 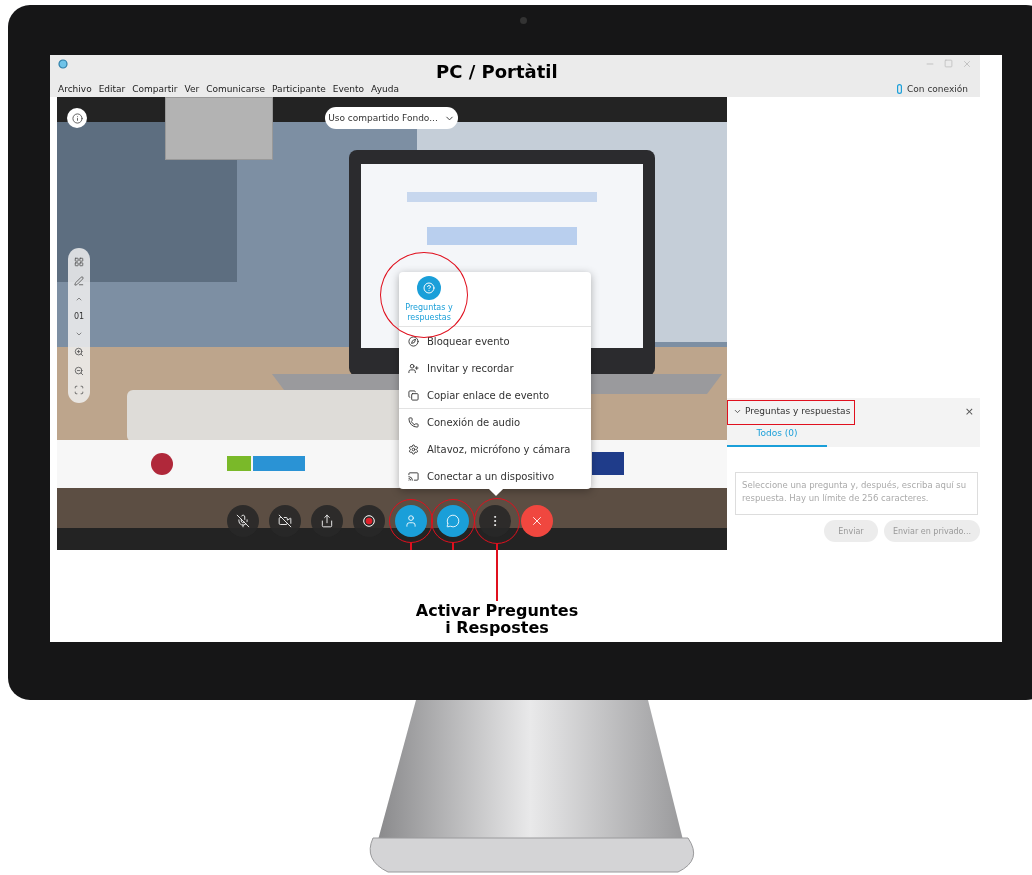 I want to click on zoom-in-icon, so click(x=79, y=351).